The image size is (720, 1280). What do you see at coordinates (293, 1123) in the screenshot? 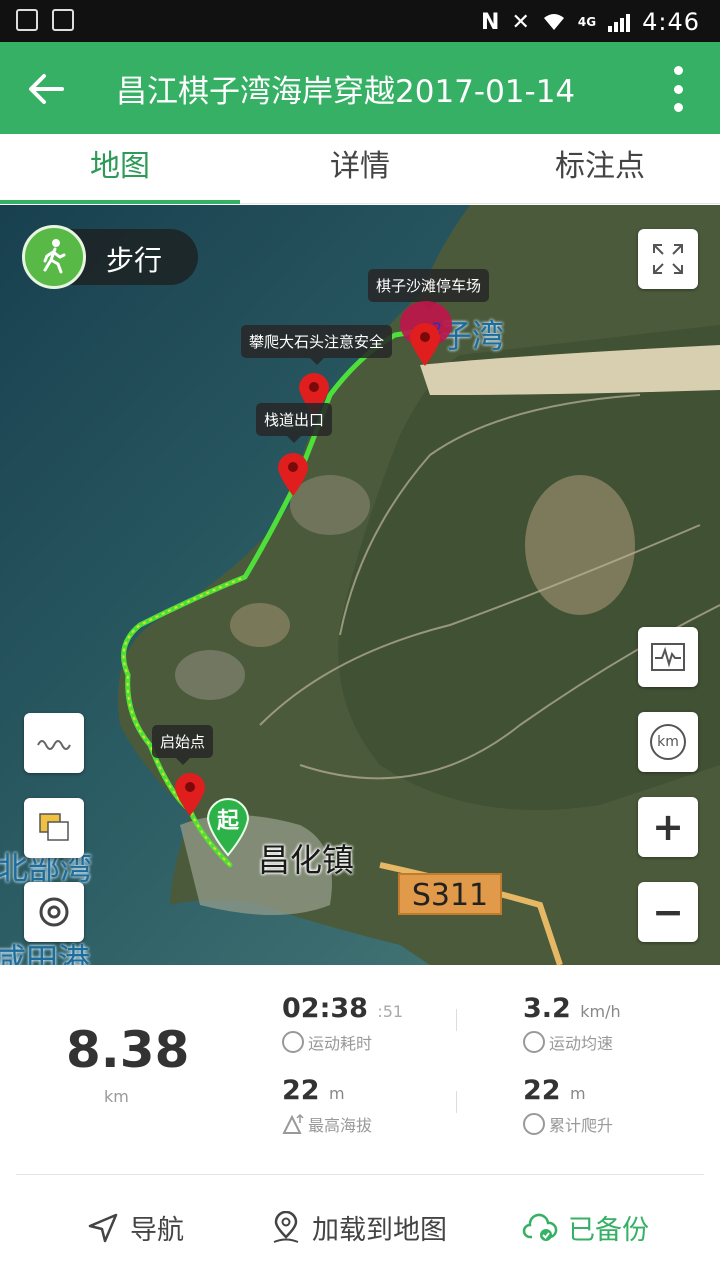
I see `mountain-icon` at bounding box center [293, 1123].